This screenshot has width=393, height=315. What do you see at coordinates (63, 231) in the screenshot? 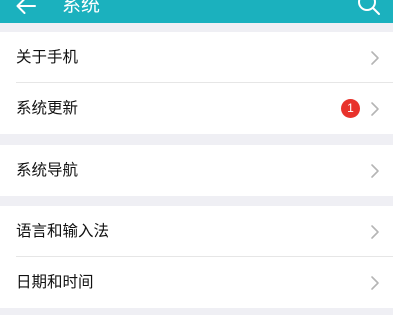
I see `settings-item-label: 语言和输入法` at bounding box center [63, 231].